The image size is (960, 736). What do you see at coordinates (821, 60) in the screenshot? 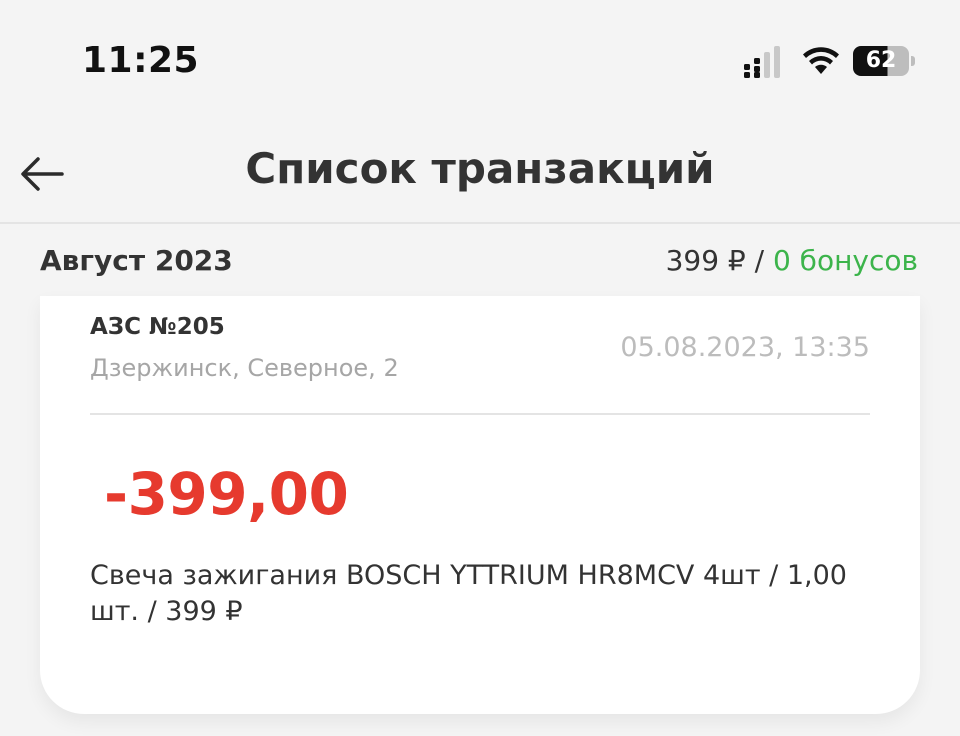
I see `wifi-icon` at bounding box center [821, 60].